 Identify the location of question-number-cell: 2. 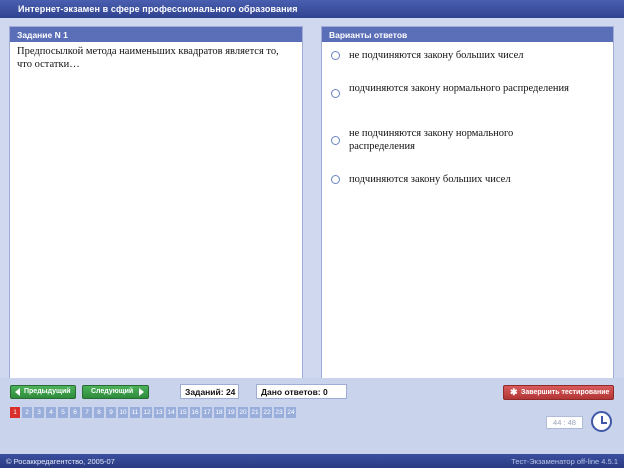
(27, 412).